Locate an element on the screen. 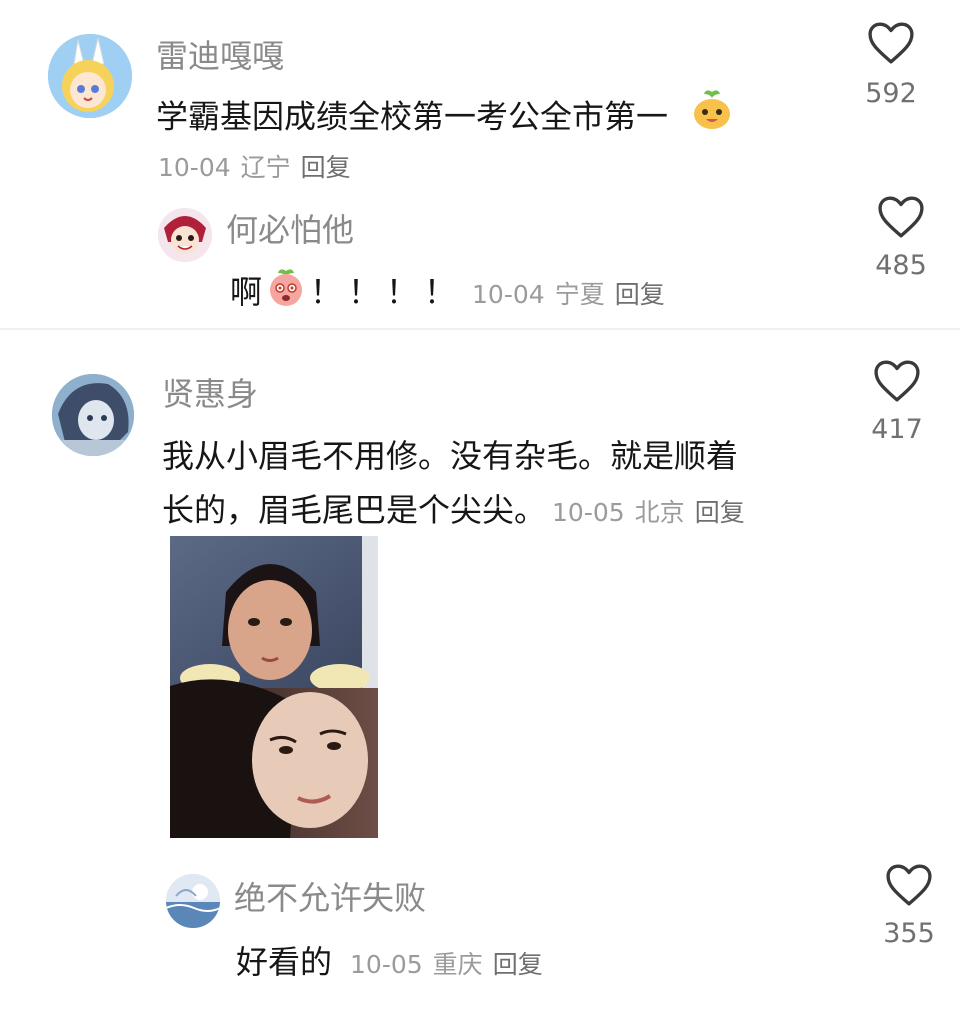  reply-text-suffix: ！！！！ is located at coordinates (386, 292).